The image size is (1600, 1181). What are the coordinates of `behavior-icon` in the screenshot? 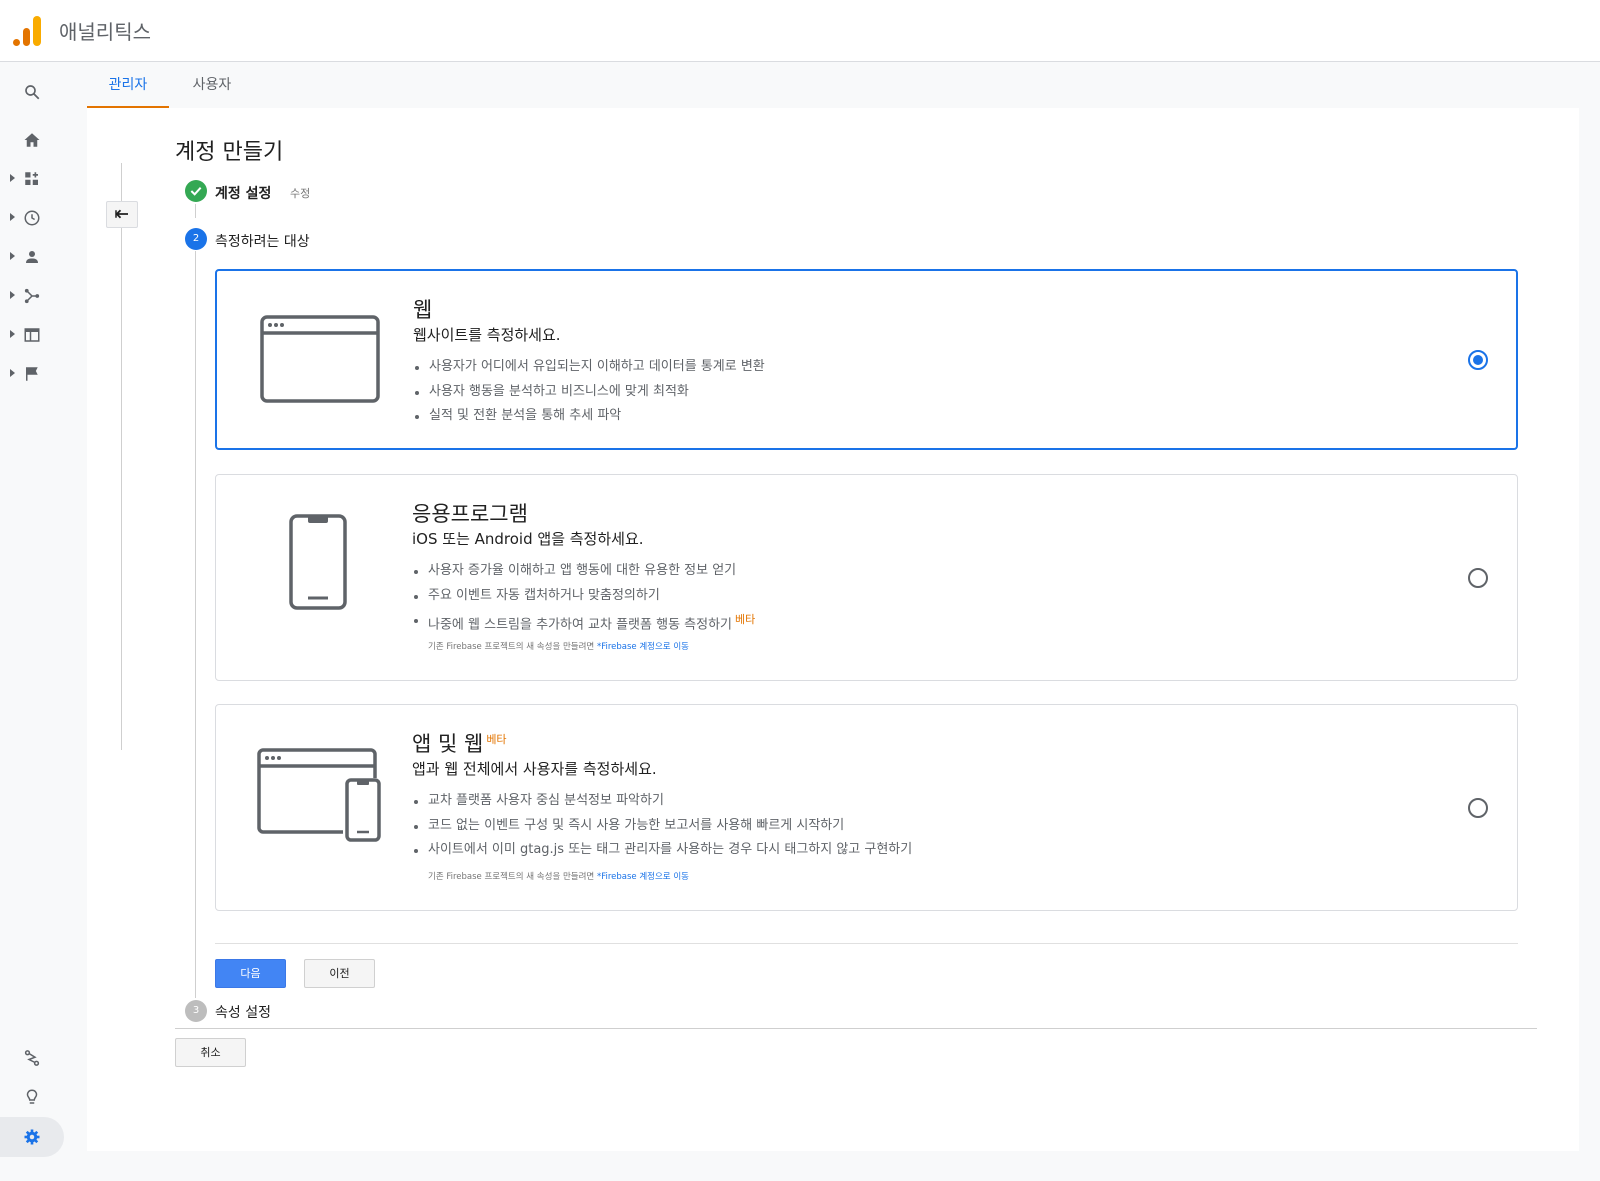 It's located at (32, 335).